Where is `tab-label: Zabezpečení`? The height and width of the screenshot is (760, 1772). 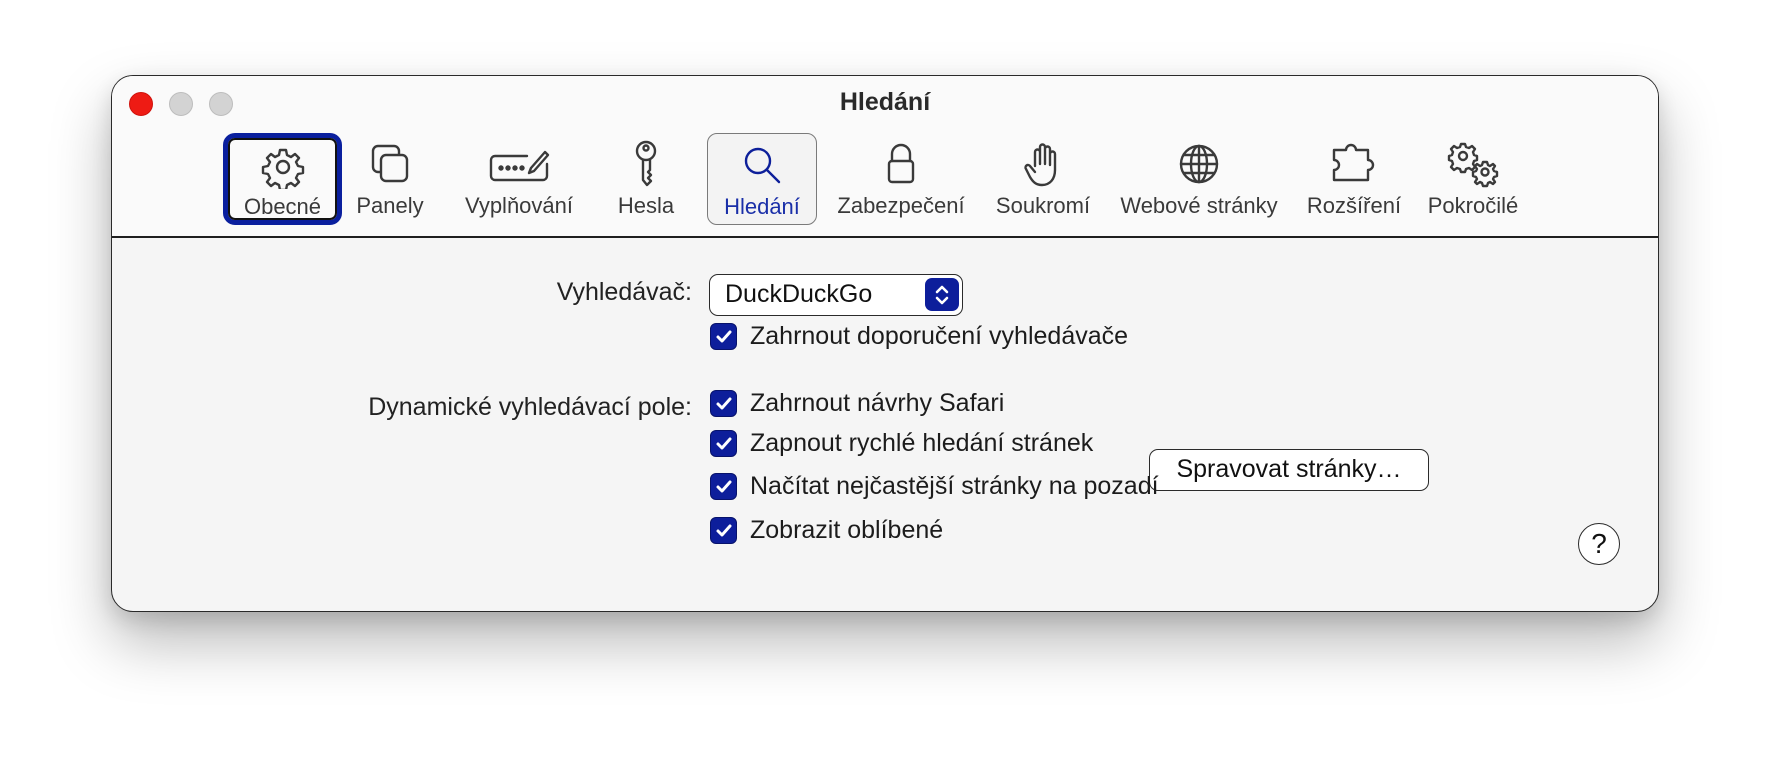
tab-label: Zabezpečení is located at coordinates (901, 205).